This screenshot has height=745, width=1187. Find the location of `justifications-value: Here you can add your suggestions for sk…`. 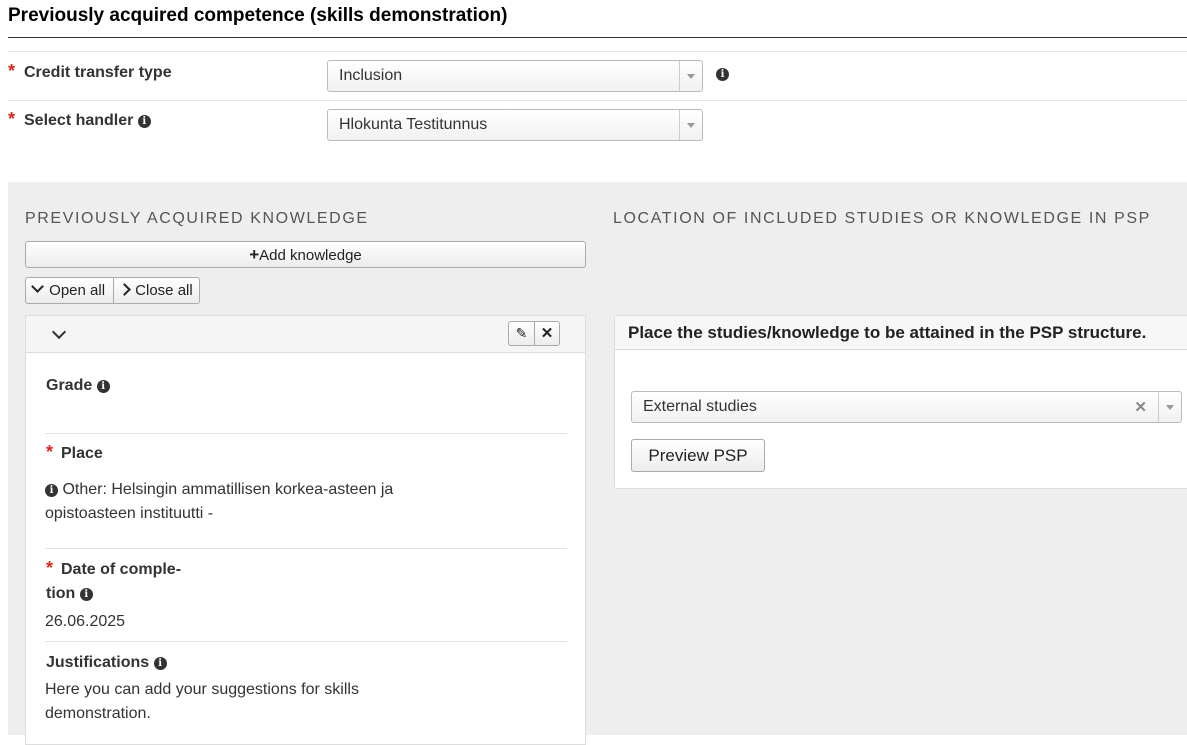

justifications-value: Here you can add your suggestions for sk… is located at coordinates (305, 702).